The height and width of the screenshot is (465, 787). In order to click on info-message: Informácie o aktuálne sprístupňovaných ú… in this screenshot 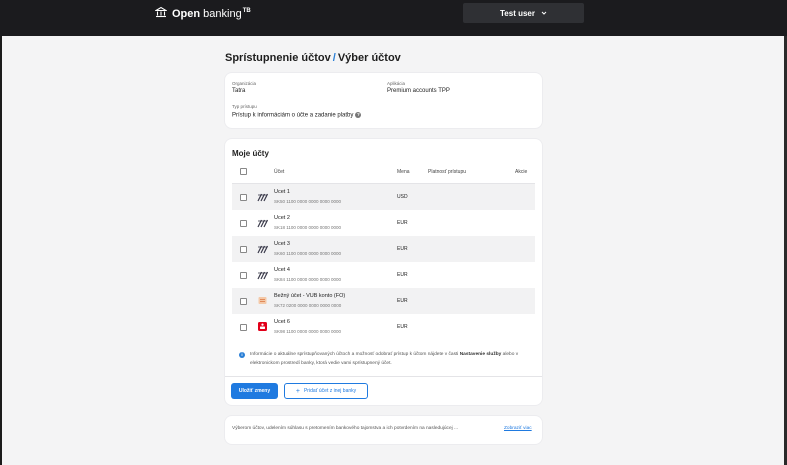, I will do `click(384, 359)`.